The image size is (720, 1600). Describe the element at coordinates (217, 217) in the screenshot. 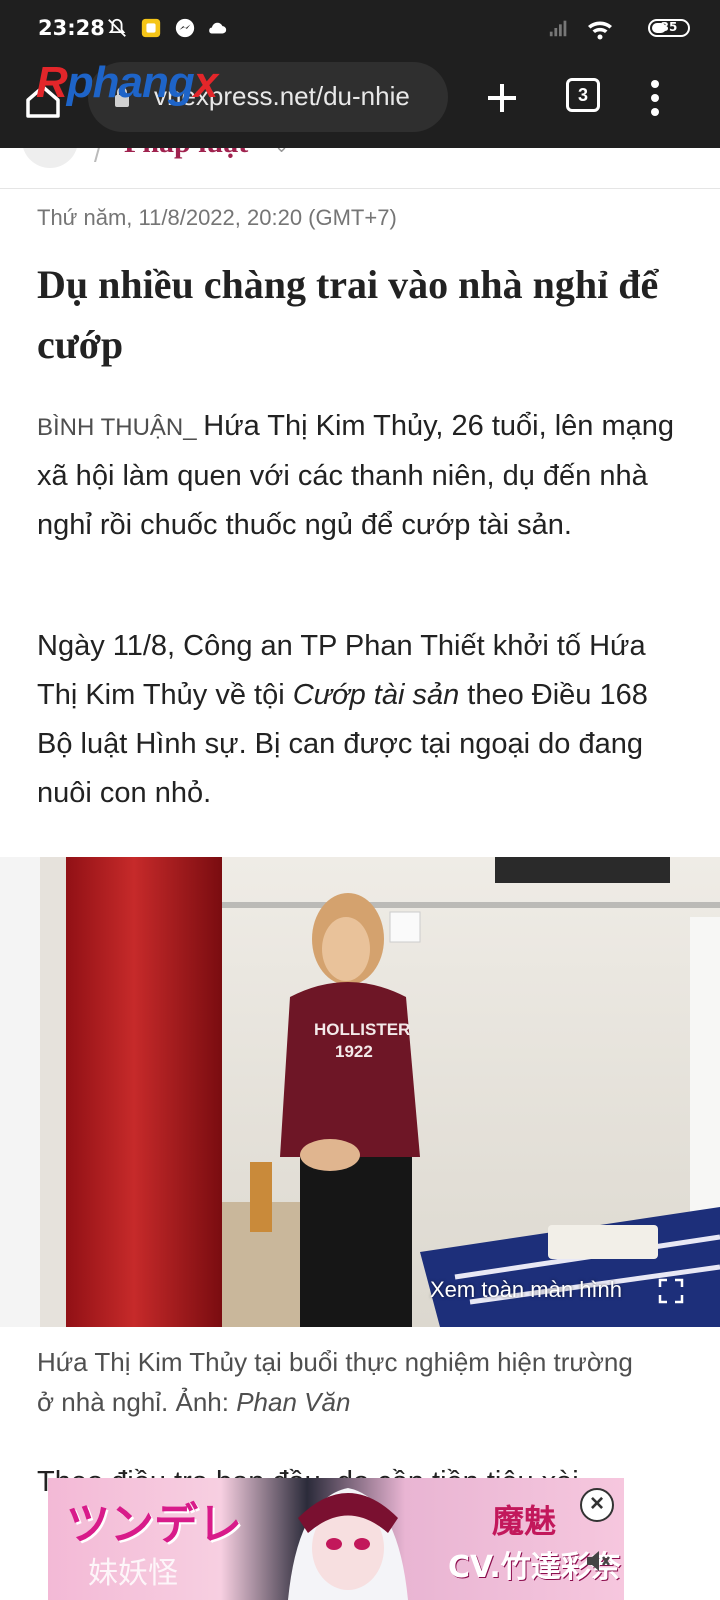

I see `article-date: Thứ năm, 11/8/2022, 20:20 (GMT+7)` at that location.